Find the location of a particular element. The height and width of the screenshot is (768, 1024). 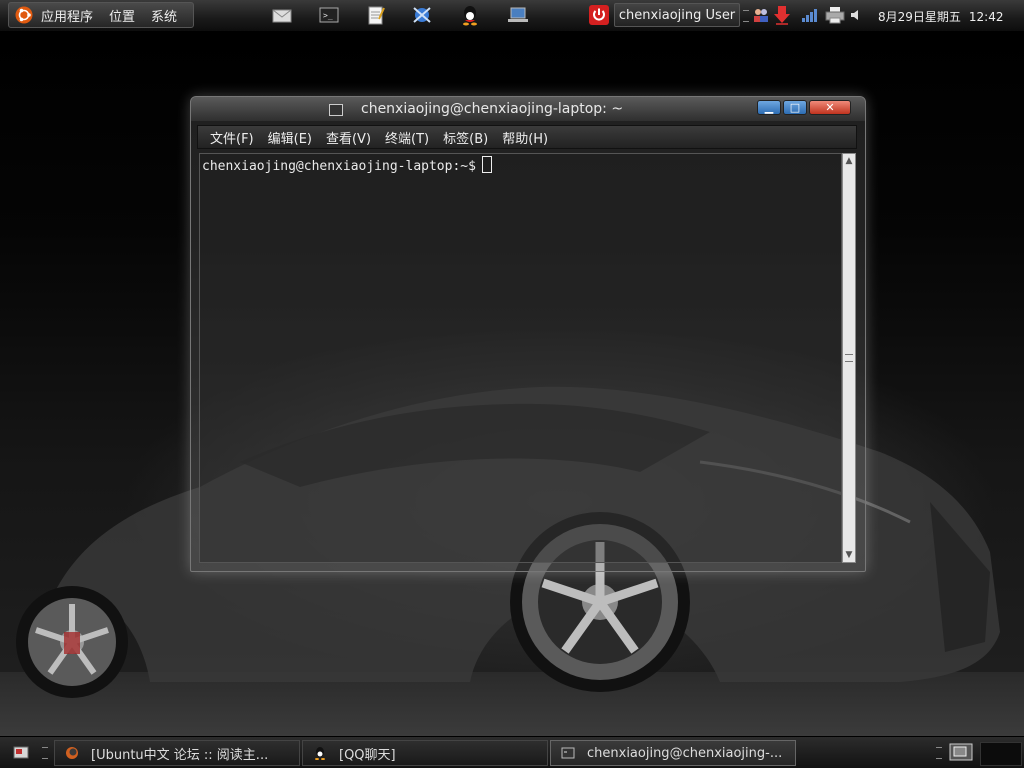

download-icon is located at coordinates (782, 15).